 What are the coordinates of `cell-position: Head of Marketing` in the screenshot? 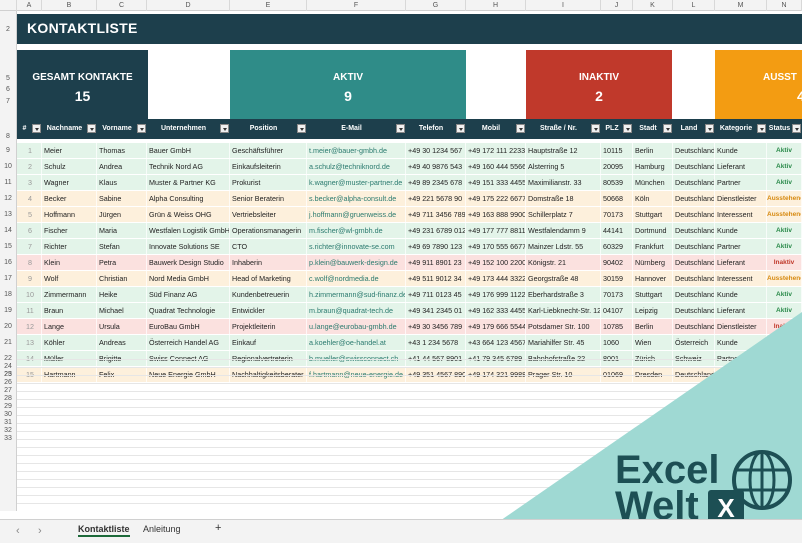 It's located at (268, 279).